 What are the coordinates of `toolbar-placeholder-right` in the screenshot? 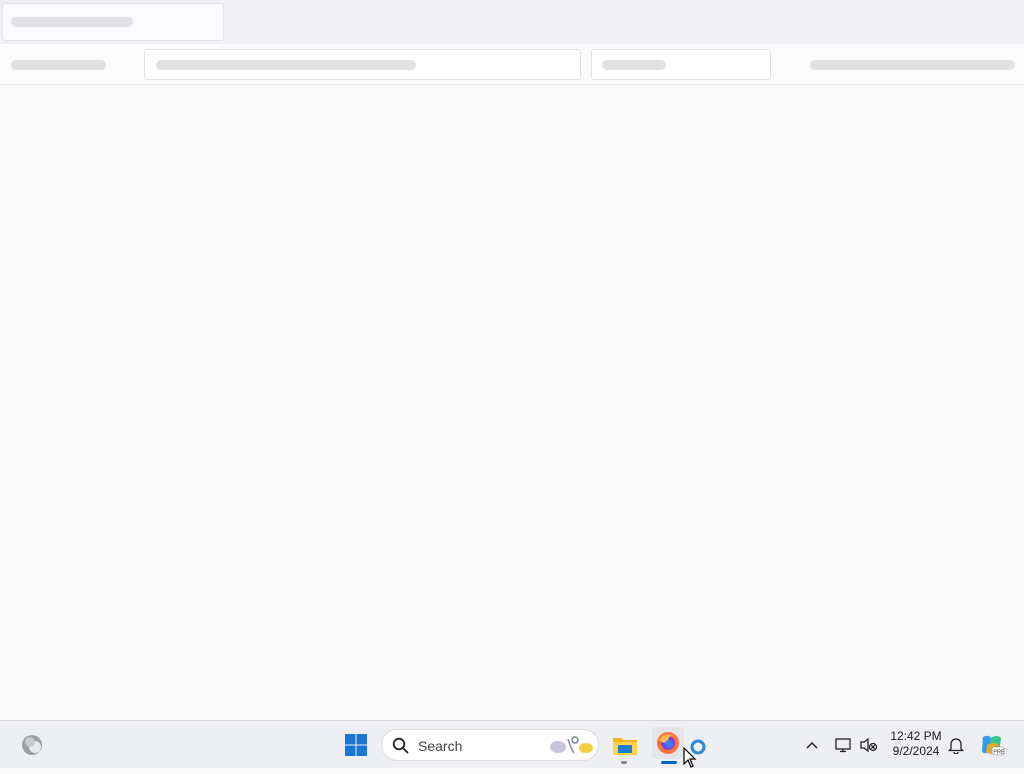 It's located at (912, 65).